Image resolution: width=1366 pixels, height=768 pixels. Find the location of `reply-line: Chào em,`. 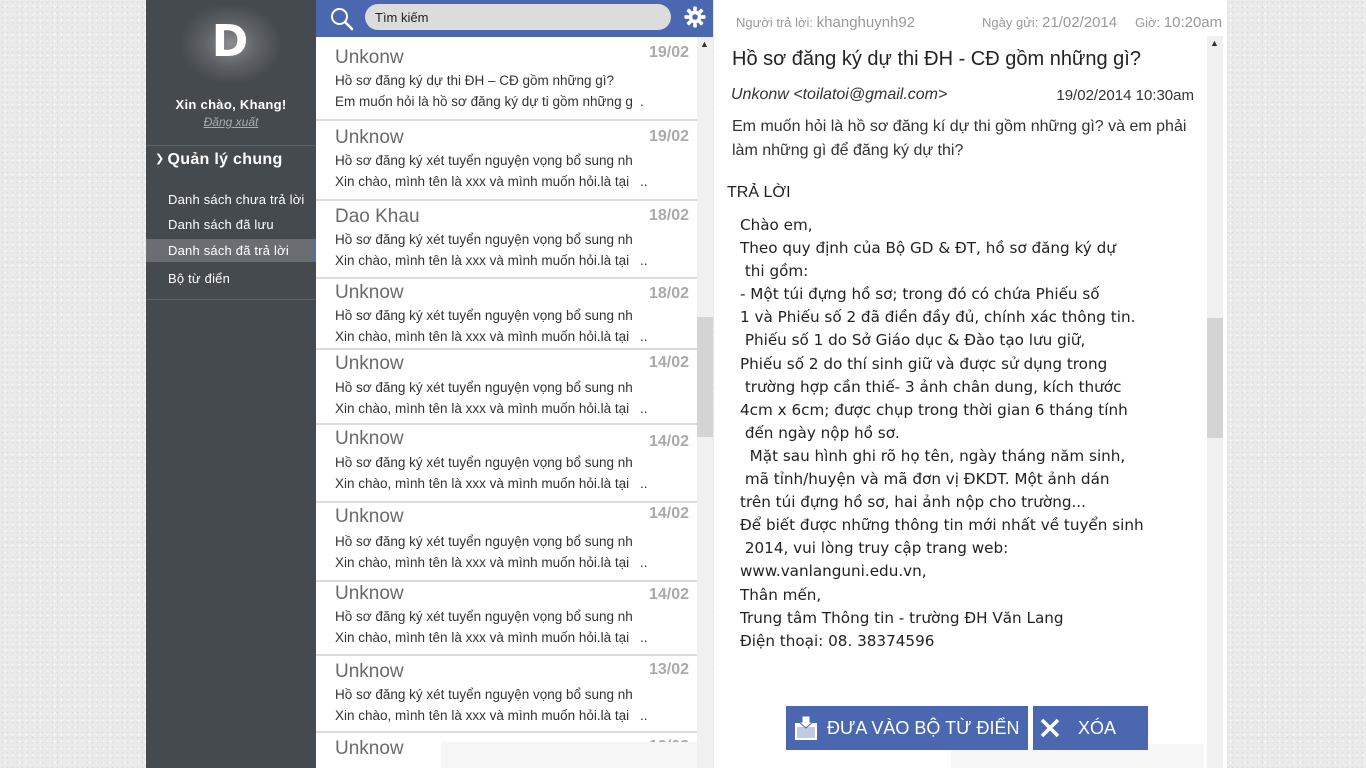

reply-line: Chào em, is located at coordinates (776, 225).